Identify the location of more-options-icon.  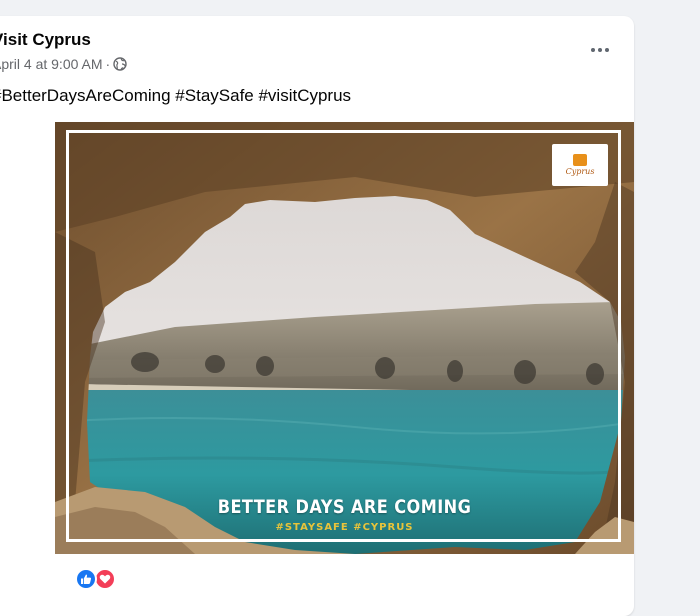
(593, 50).